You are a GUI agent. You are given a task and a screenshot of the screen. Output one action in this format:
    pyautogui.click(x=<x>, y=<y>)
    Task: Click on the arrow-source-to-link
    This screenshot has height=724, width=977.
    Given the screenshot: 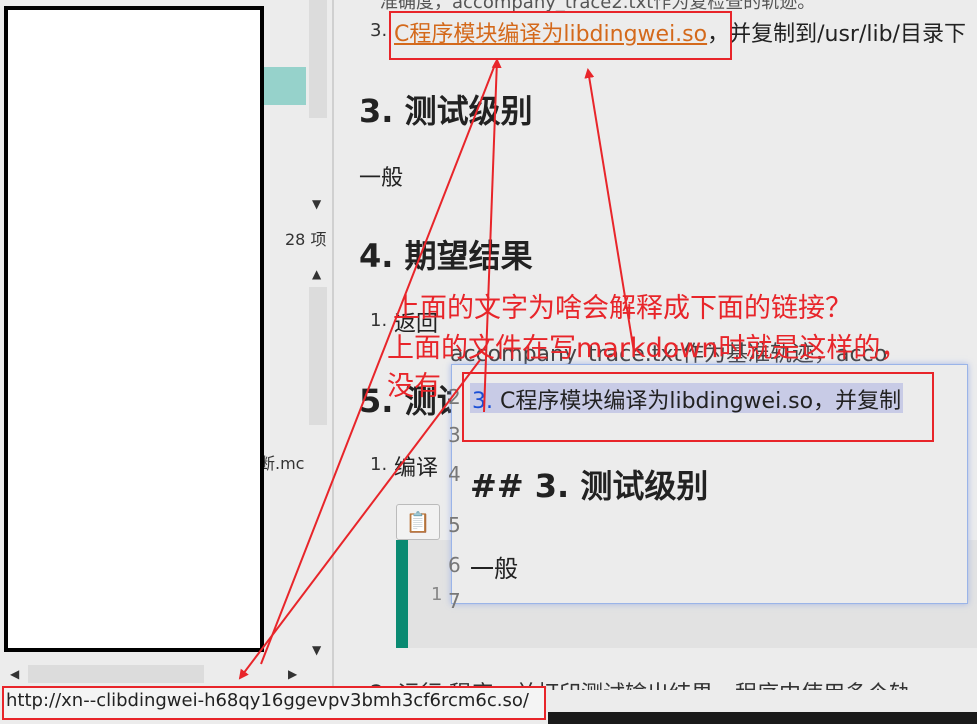 What is the action you would take?
    pyautogui.click(x=492, y=235)
    